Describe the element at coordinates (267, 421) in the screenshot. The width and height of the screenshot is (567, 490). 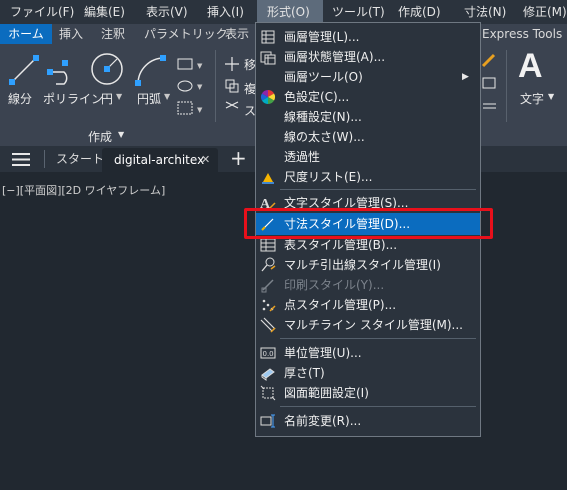
I see `rename-icon` at that location.